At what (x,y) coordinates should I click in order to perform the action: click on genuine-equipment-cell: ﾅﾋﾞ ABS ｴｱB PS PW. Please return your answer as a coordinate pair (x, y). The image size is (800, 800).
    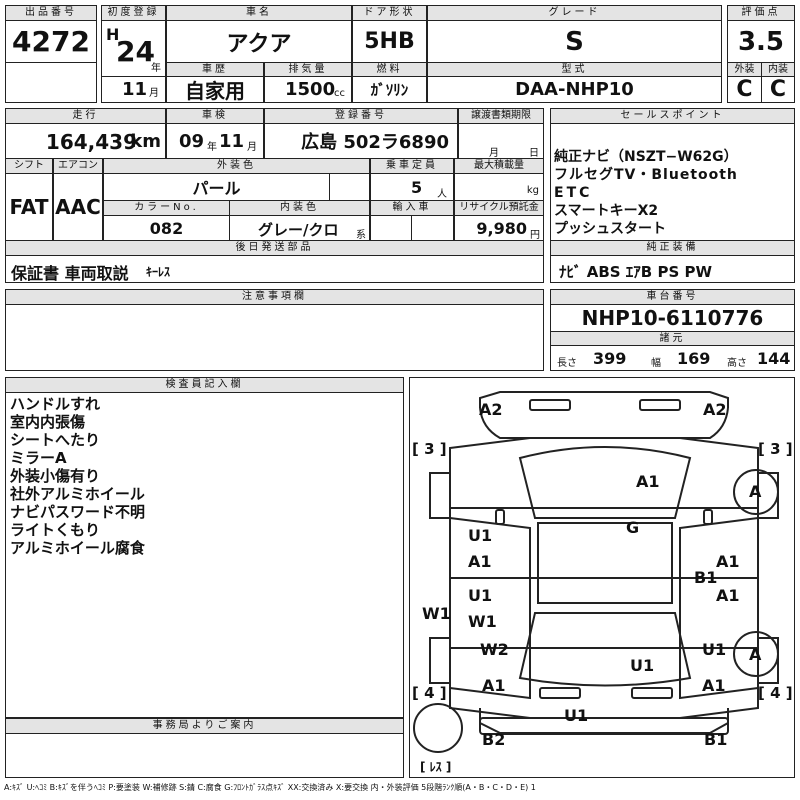
    Looking at the image, I should click on (672, 269).